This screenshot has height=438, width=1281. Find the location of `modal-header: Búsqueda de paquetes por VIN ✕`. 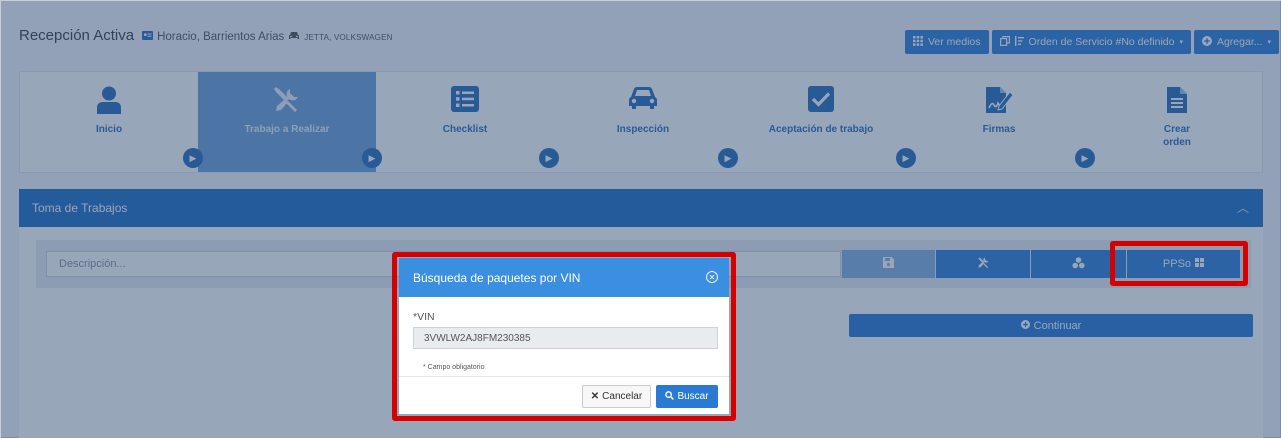

modal-header: Búsqueda de paquetes por VIN ✕ is located at coordinates (564, 277).